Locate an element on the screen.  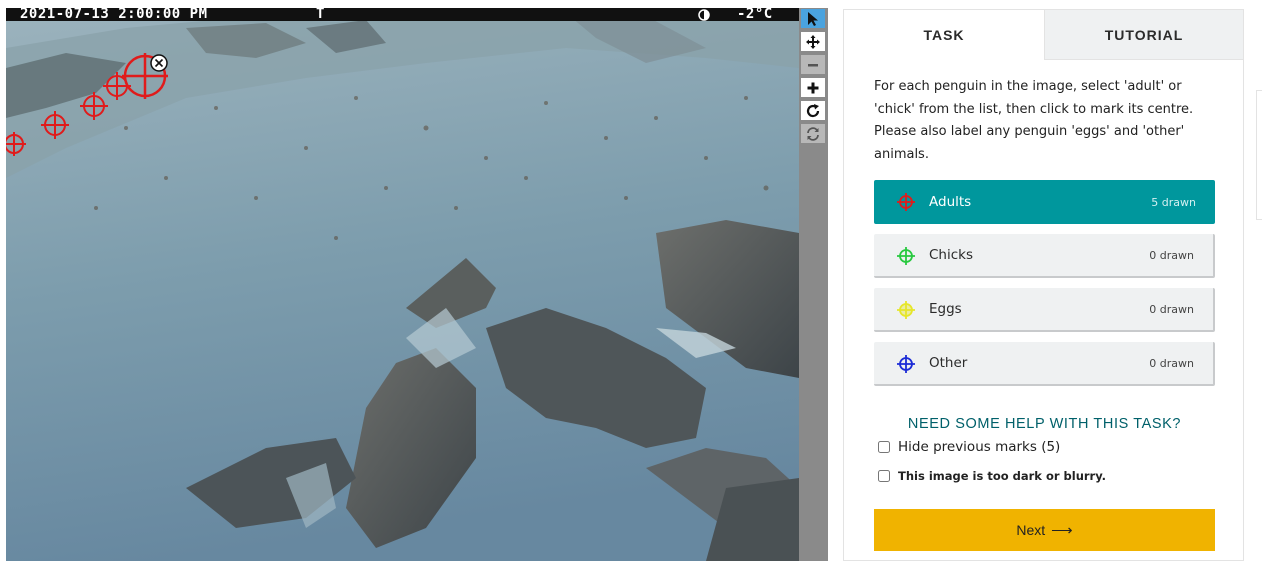
plus-icon is located at coordinates (813, 87).